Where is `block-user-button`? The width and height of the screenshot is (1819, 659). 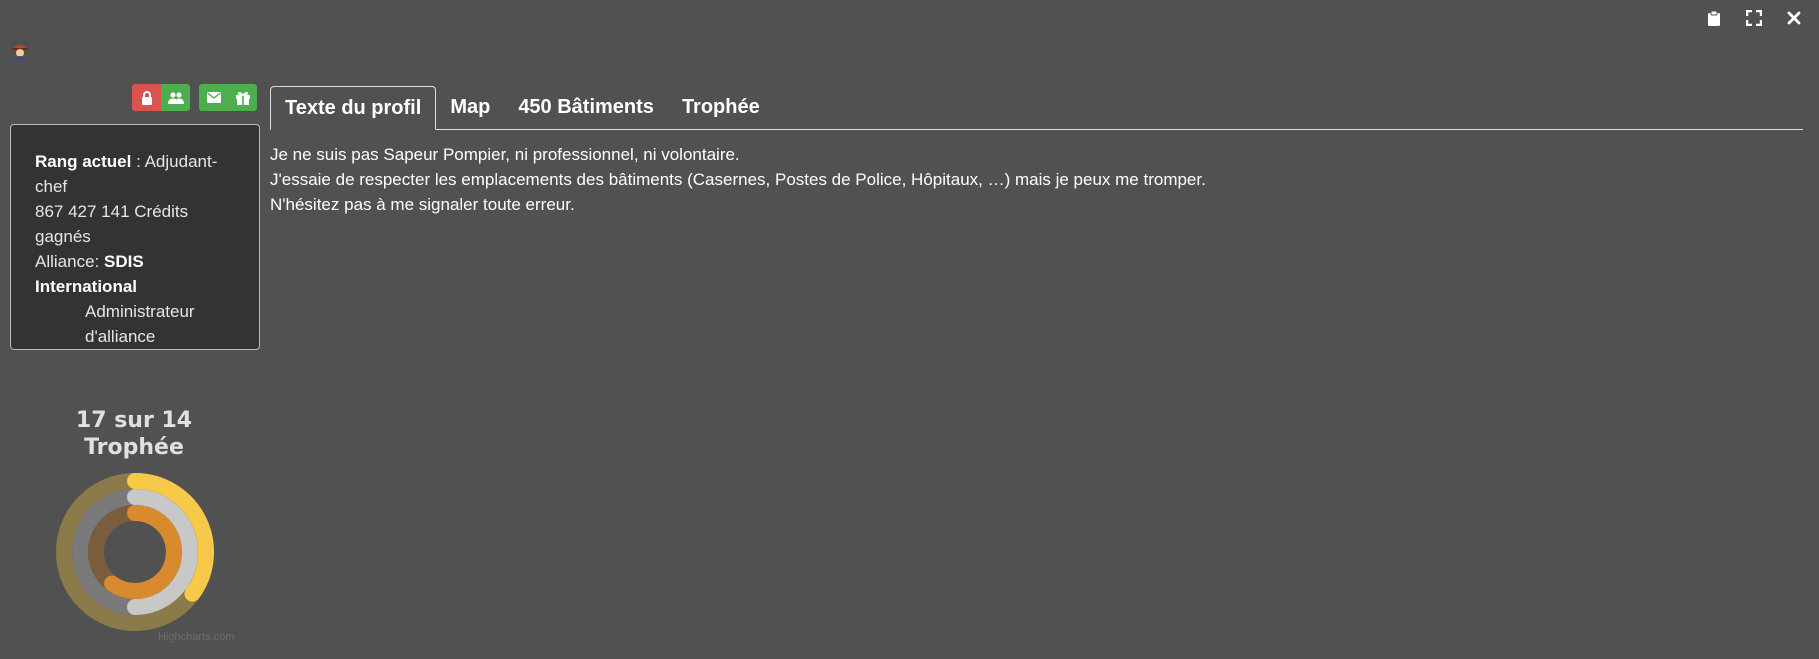 block-user-button is located at coordinates (146, 97).